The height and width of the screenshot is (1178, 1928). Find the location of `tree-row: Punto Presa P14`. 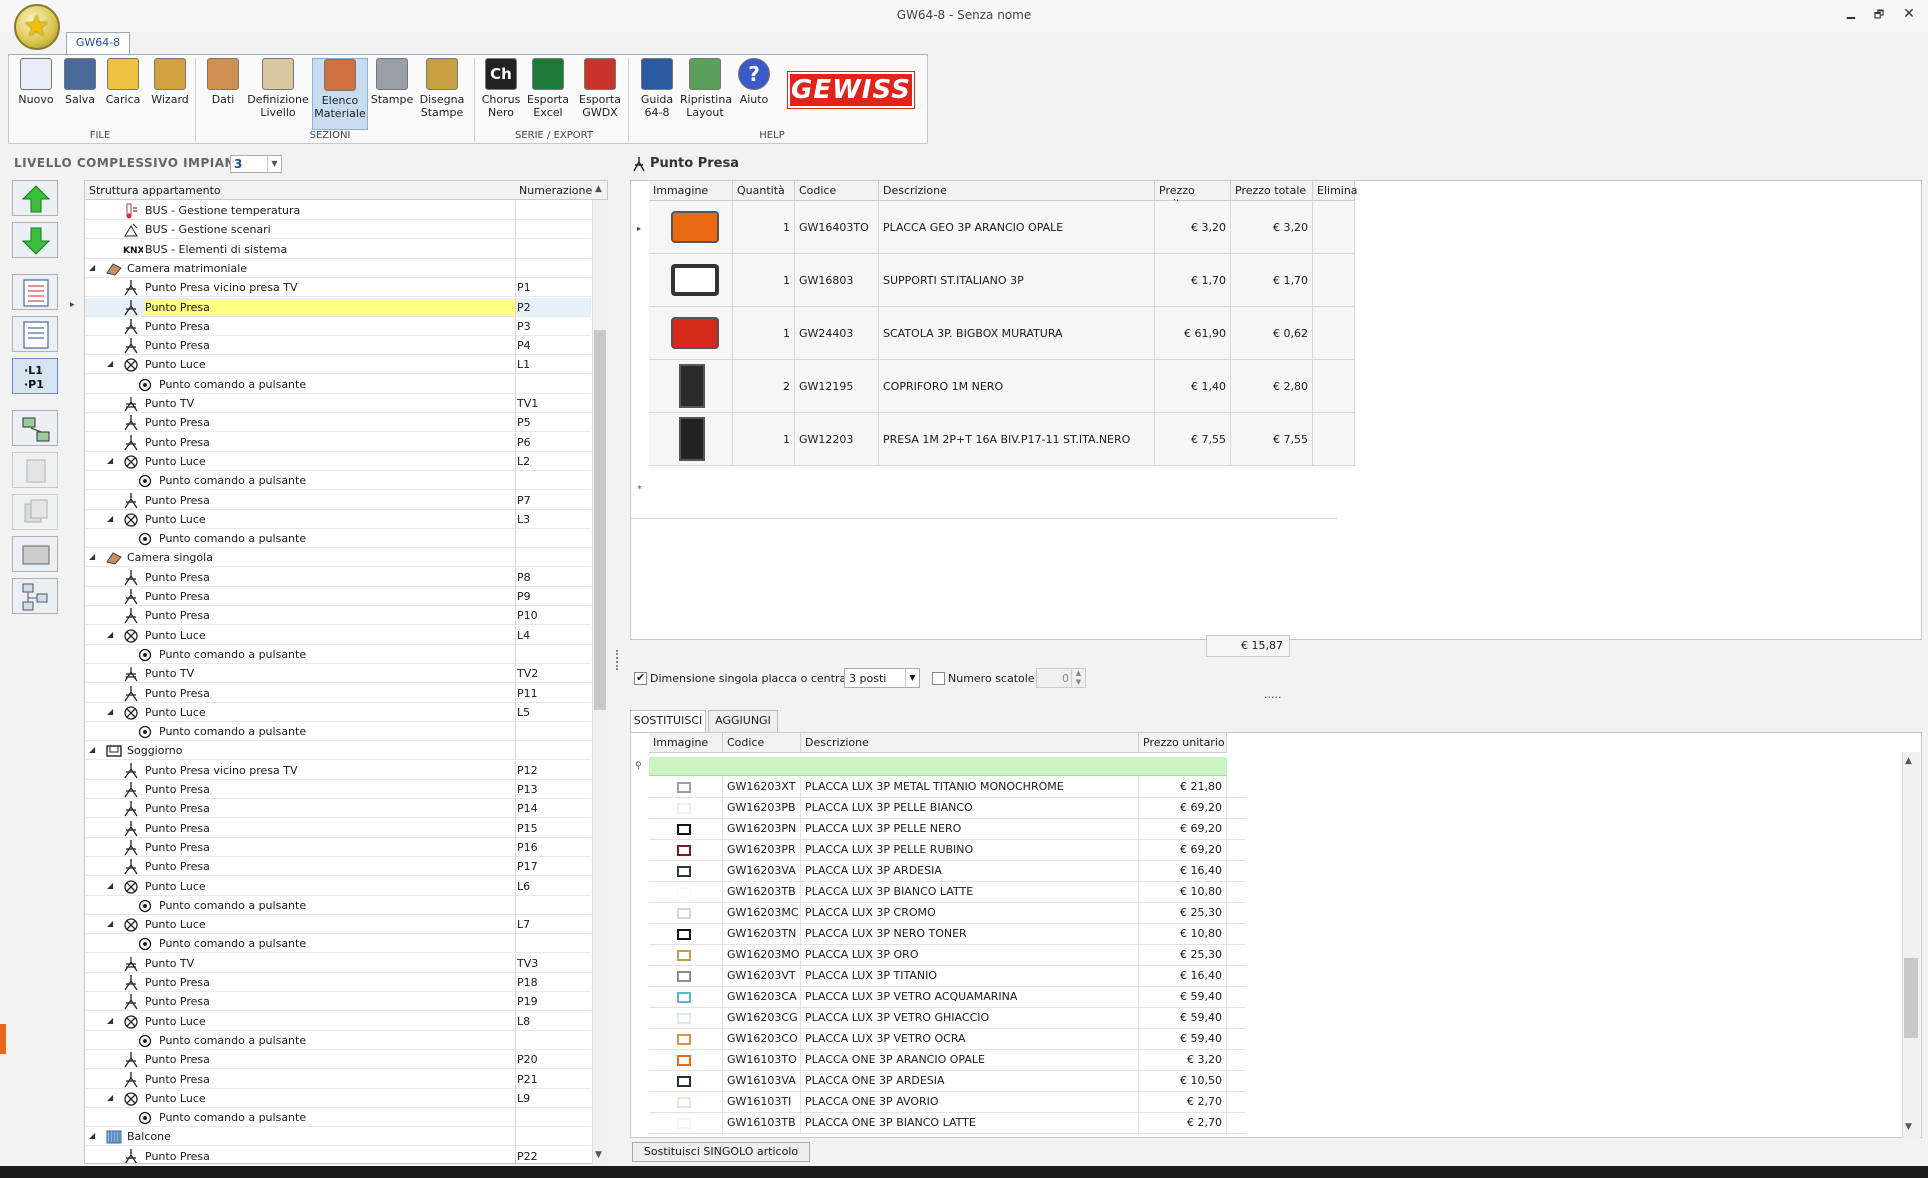

tree-row: Punto Presa P14 is located at coordinates (338, 809).